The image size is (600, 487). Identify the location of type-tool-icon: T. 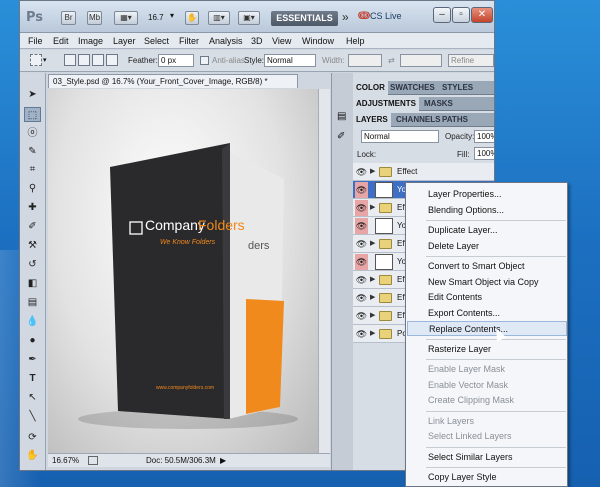
(32, 378).